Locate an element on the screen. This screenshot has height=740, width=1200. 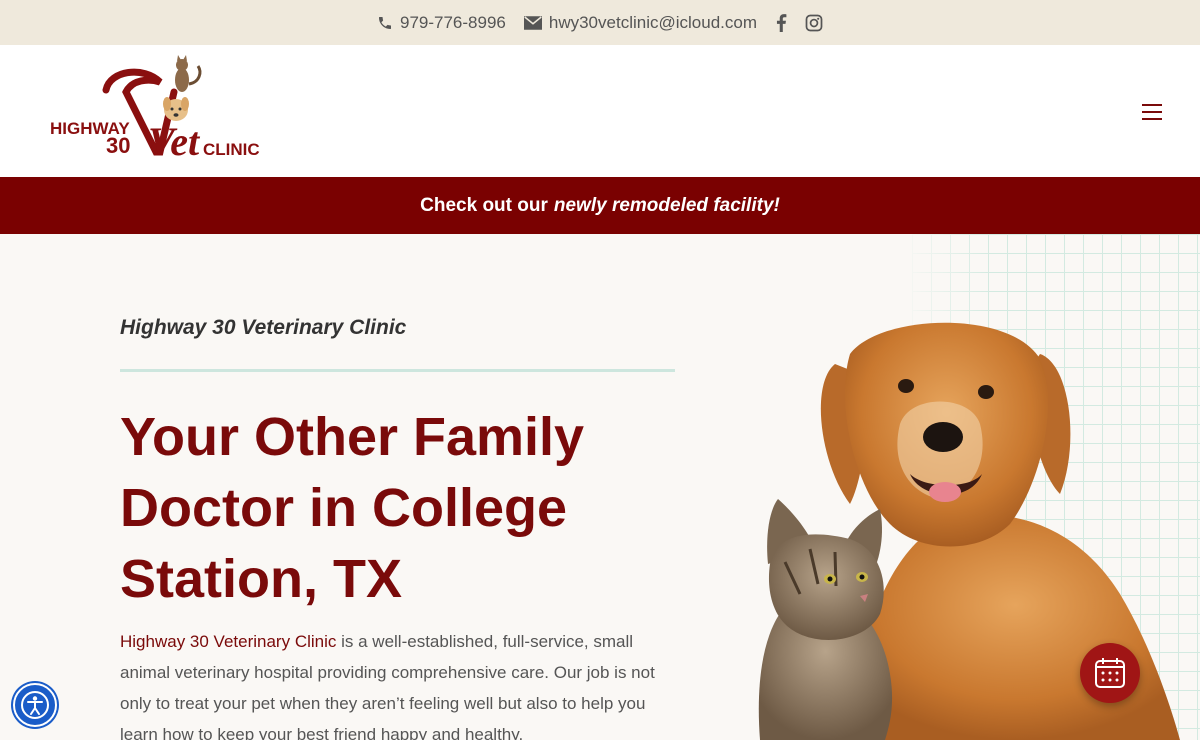
phone-icon is located at coordinates (385, 22).